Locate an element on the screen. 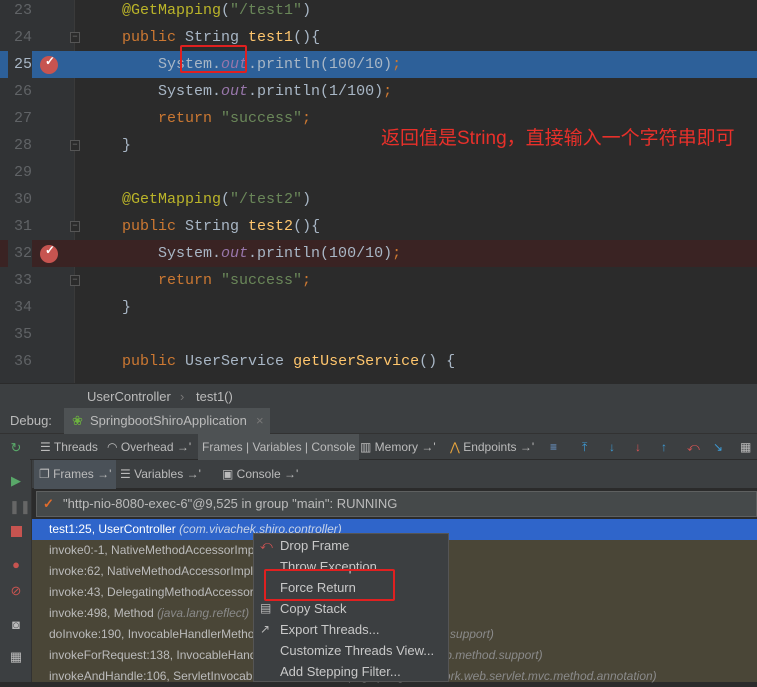  return-type-highlight is located at coordinates (213, 59).